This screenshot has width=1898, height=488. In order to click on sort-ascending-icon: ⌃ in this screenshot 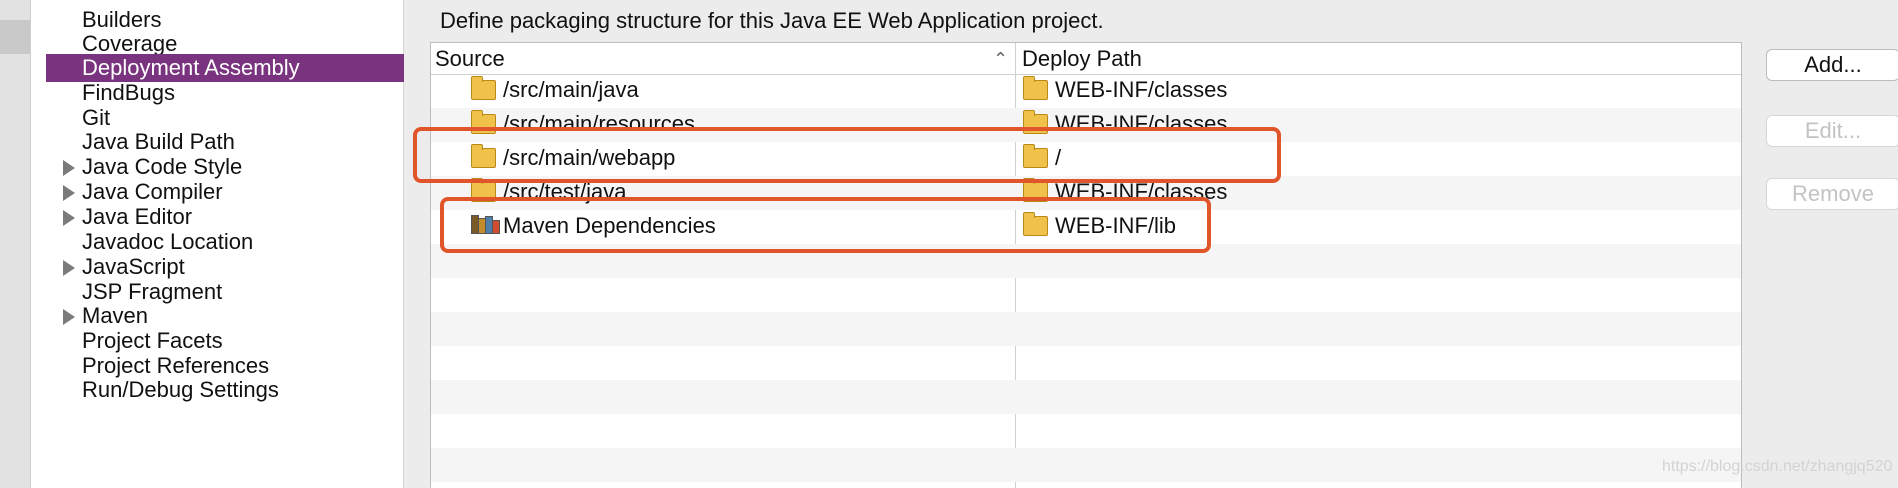, I will do `click(1000, 59)`.